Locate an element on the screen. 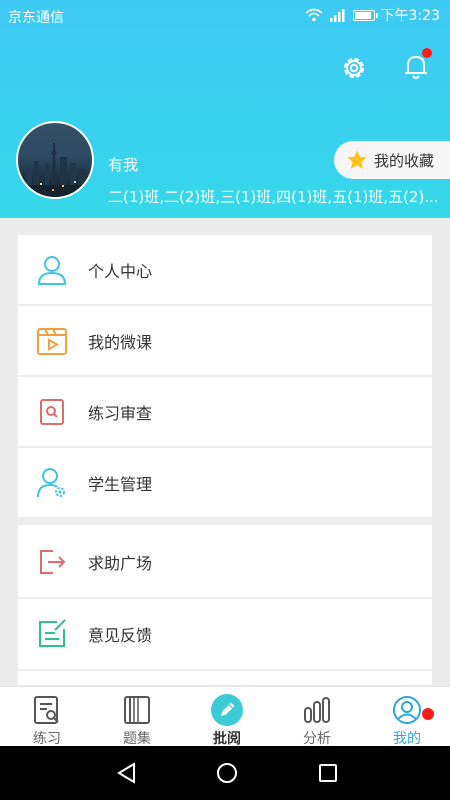 Image resolution: width=450 pixels, height=800 pixels. signal-icon is located at coordinates (337, 15).